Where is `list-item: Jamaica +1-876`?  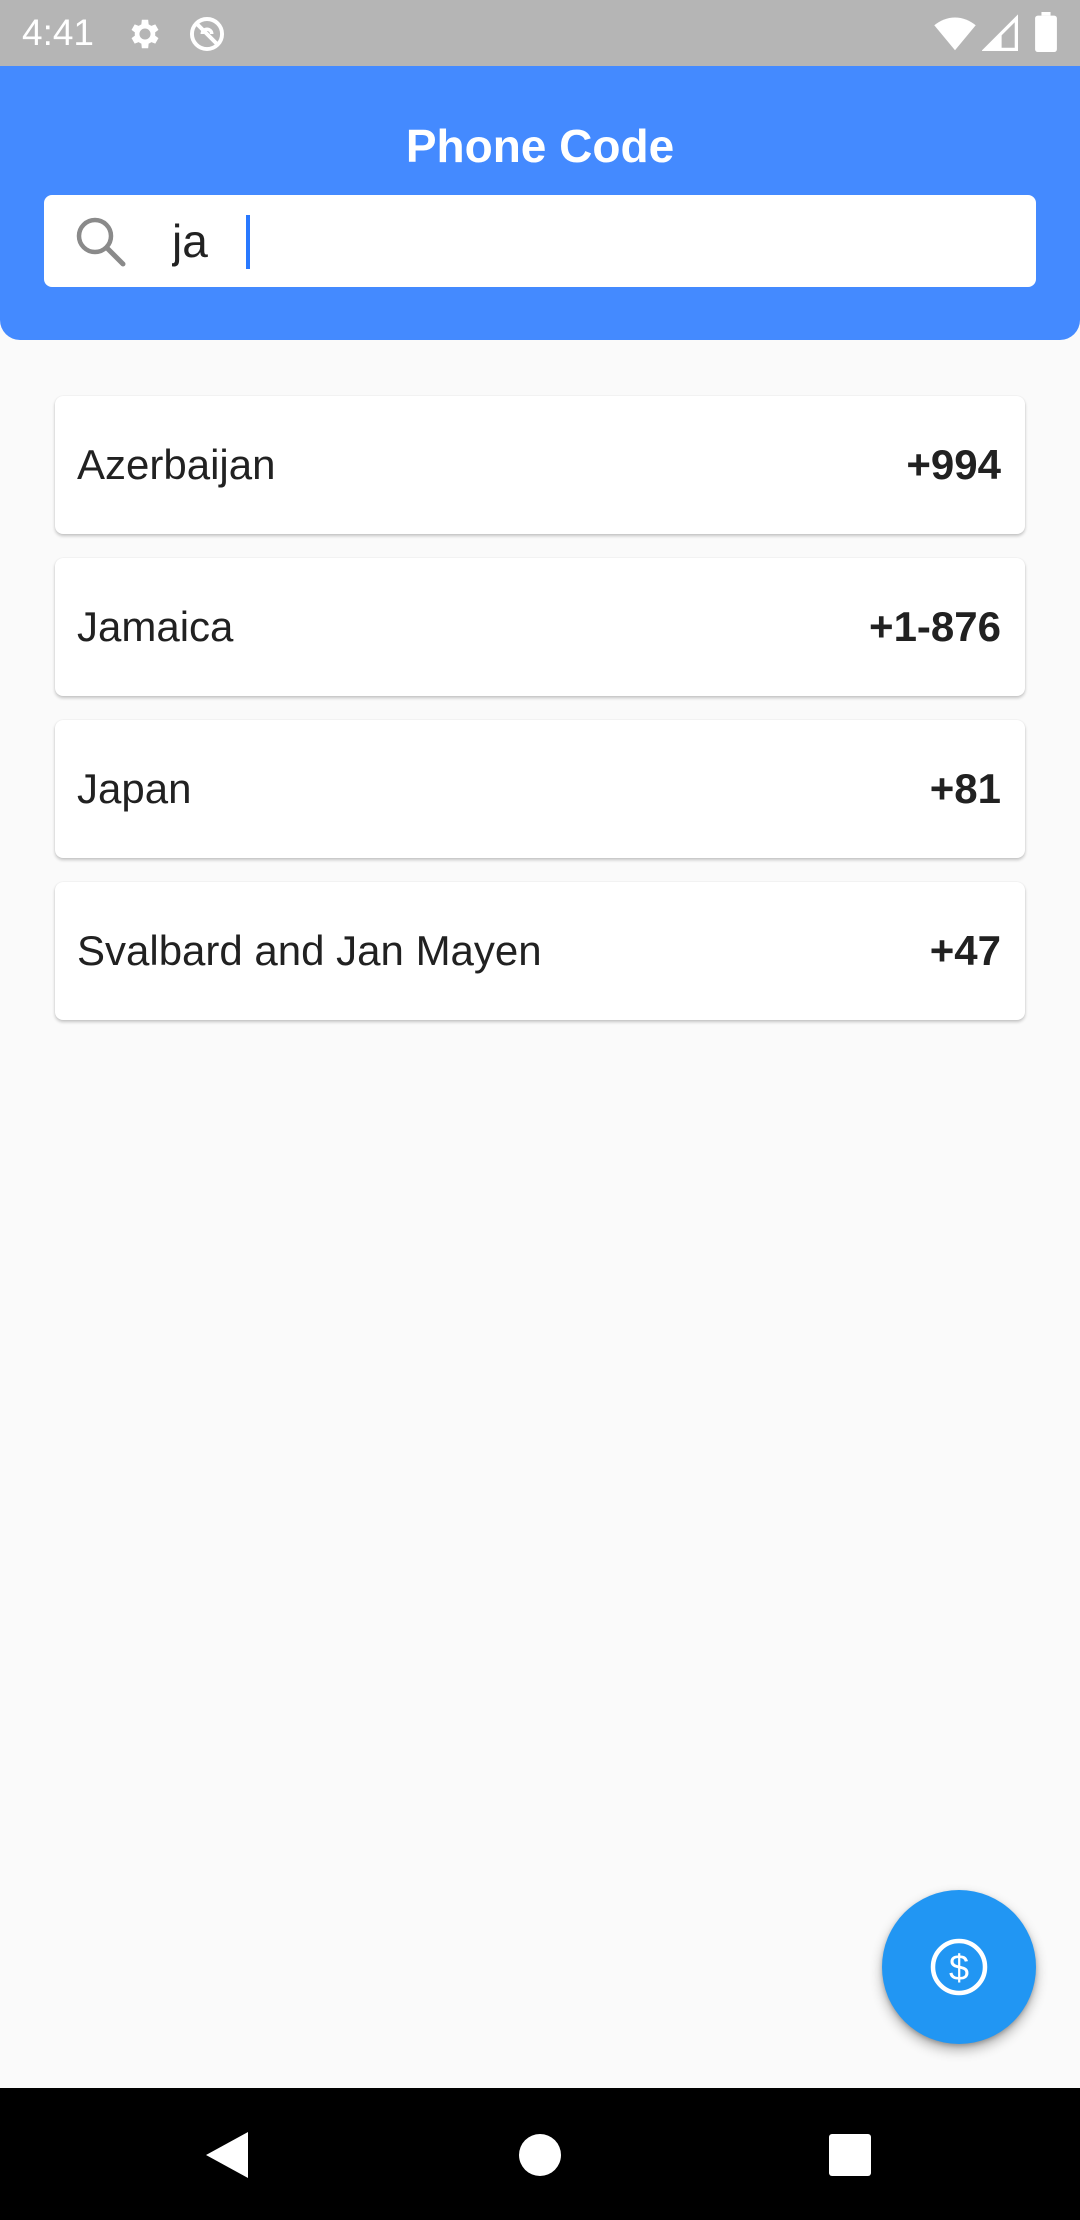
list-item: Jamaica +1-876 is located at coordinates (540, 627).